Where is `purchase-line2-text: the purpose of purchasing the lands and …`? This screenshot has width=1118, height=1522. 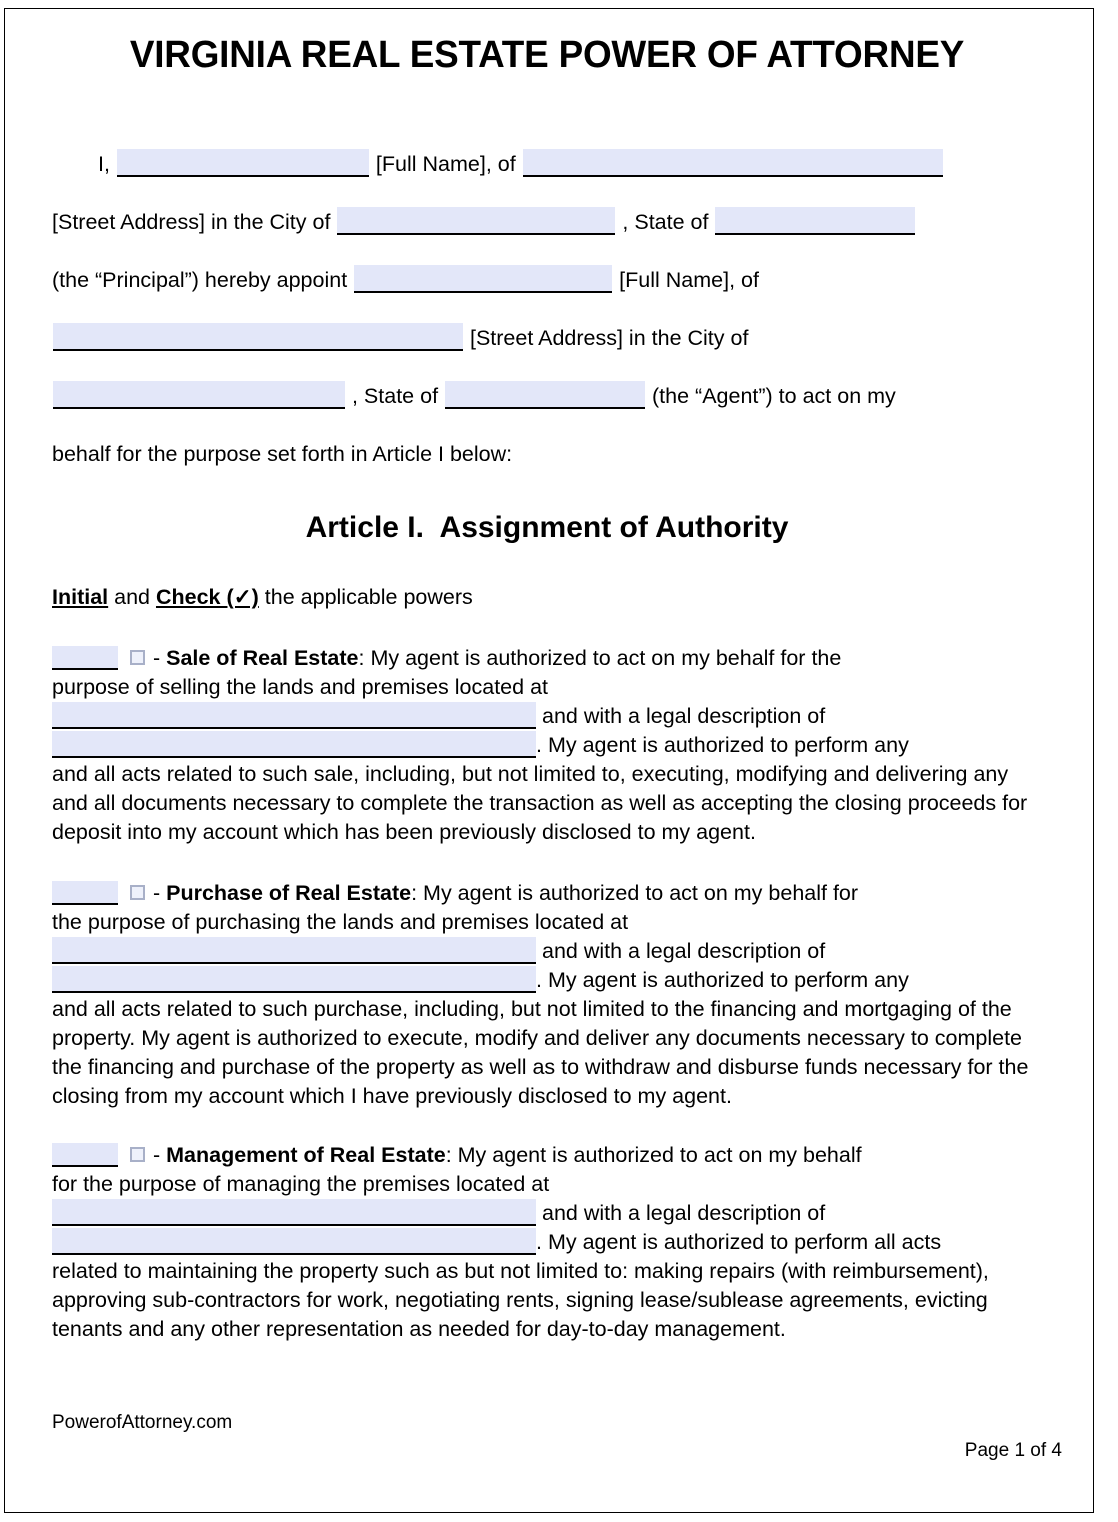 purchase-line2-text: the purpose of purchasing the lands and … is located at coordinates (340, 922).